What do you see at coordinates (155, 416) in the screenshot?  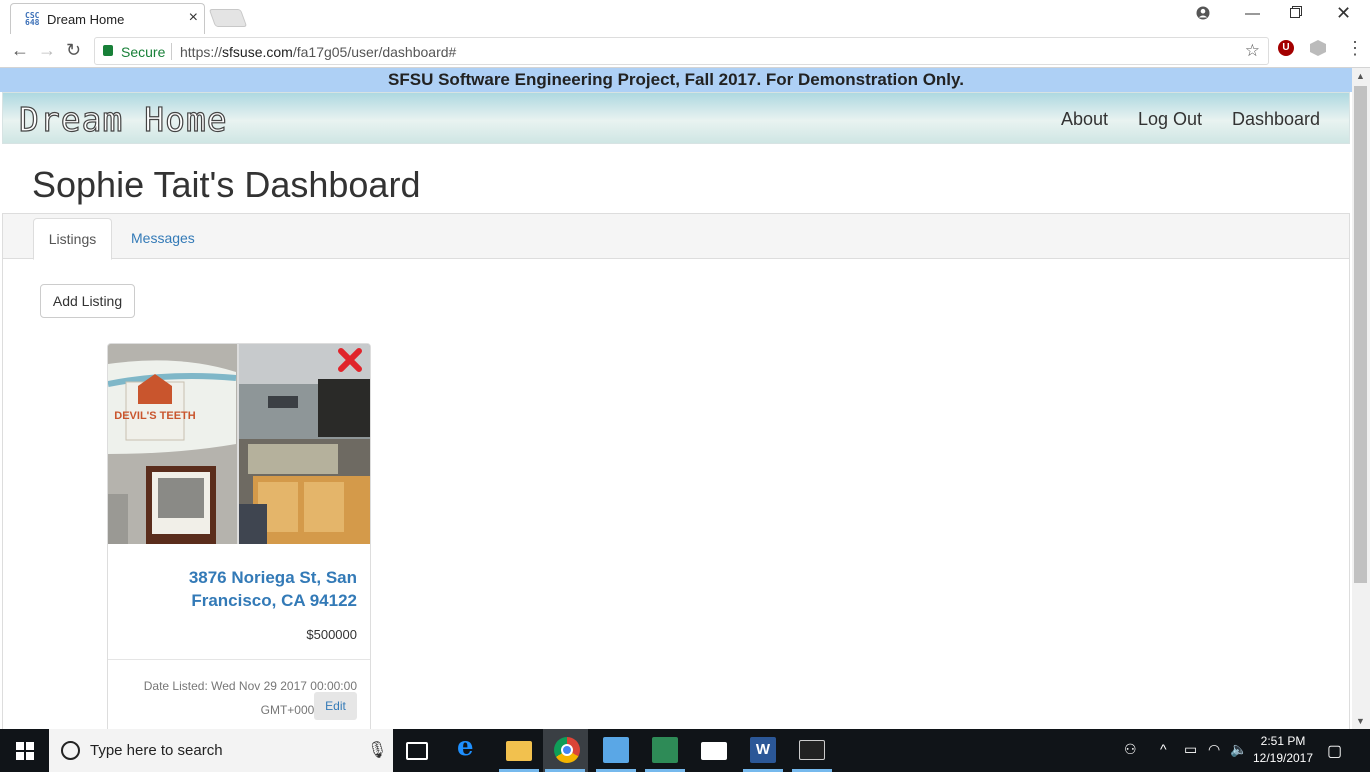 I see `listing-photo-sign-text: DEVIL'S TEETH` at bounding box center [155, 416].